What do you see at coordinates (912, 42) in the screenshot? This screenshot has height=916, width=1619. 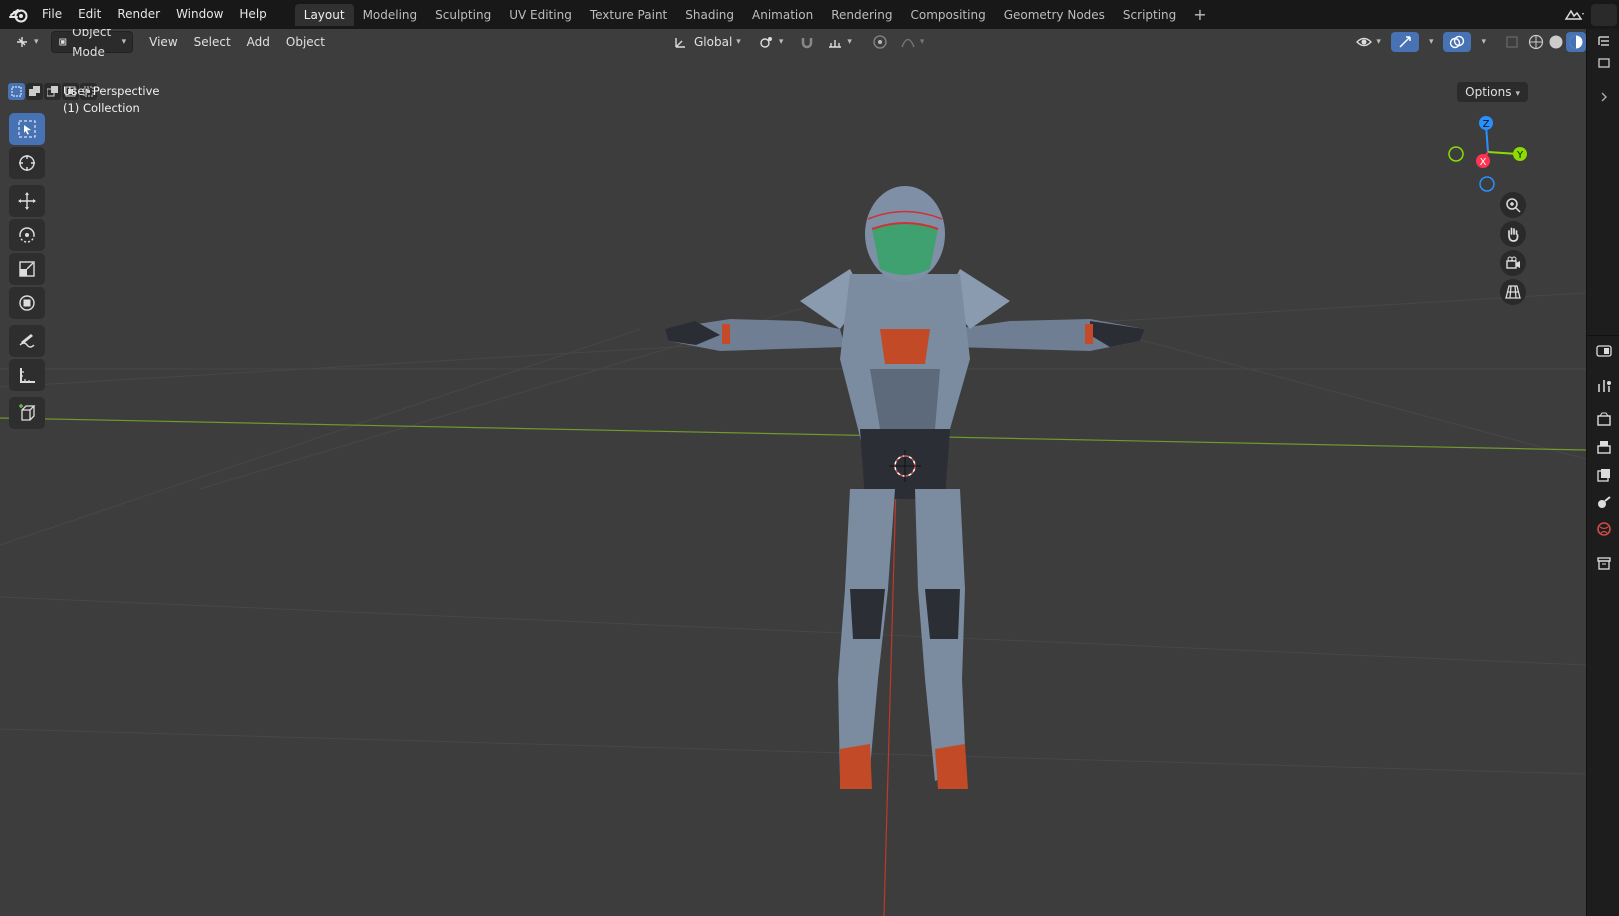 I see `falloff-dropdown: ▾` at bounding box center [912, 42].